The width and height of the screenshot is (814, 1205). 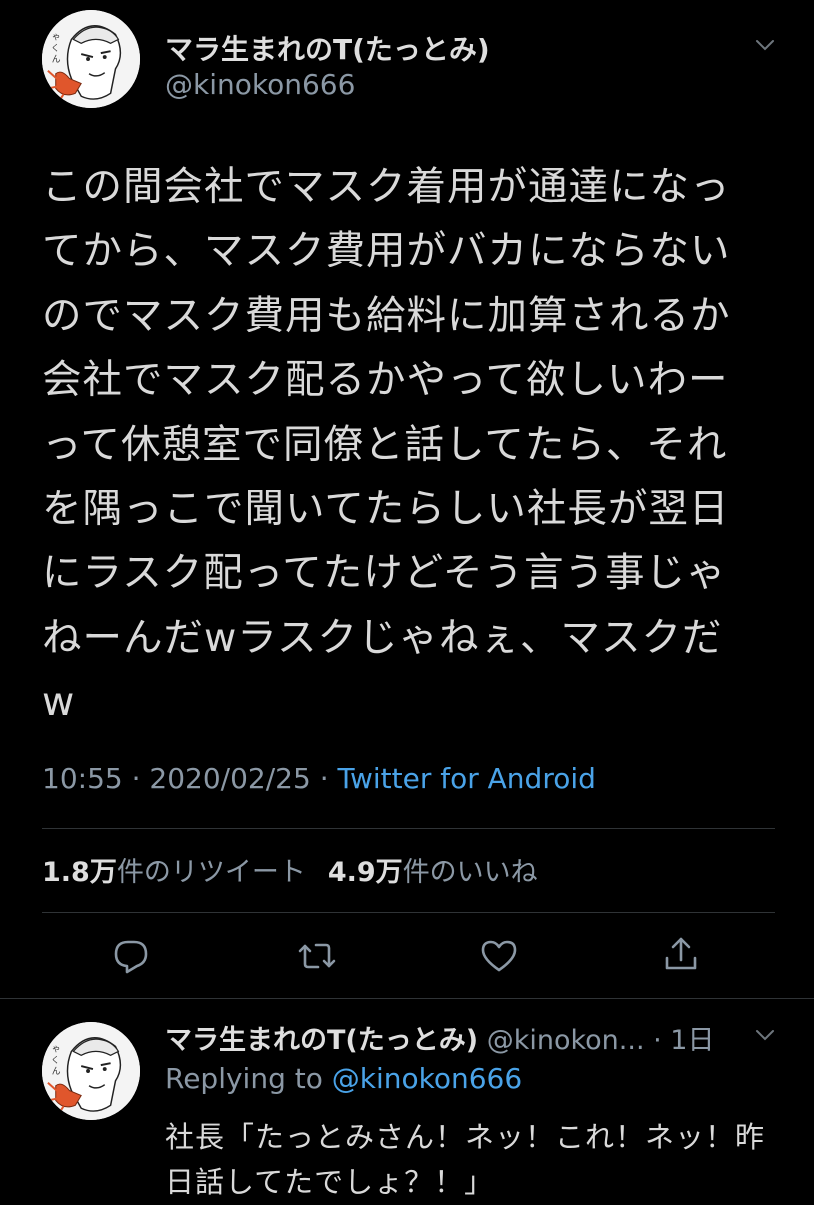 What do you see at coordinates (465, 1159) in the screenshot?
I see `reply-text: 社長「たっとみさん！ネッ！これ！ネッ！昨 日話してたでしょ？！」` at bounding box center [465, 1159].